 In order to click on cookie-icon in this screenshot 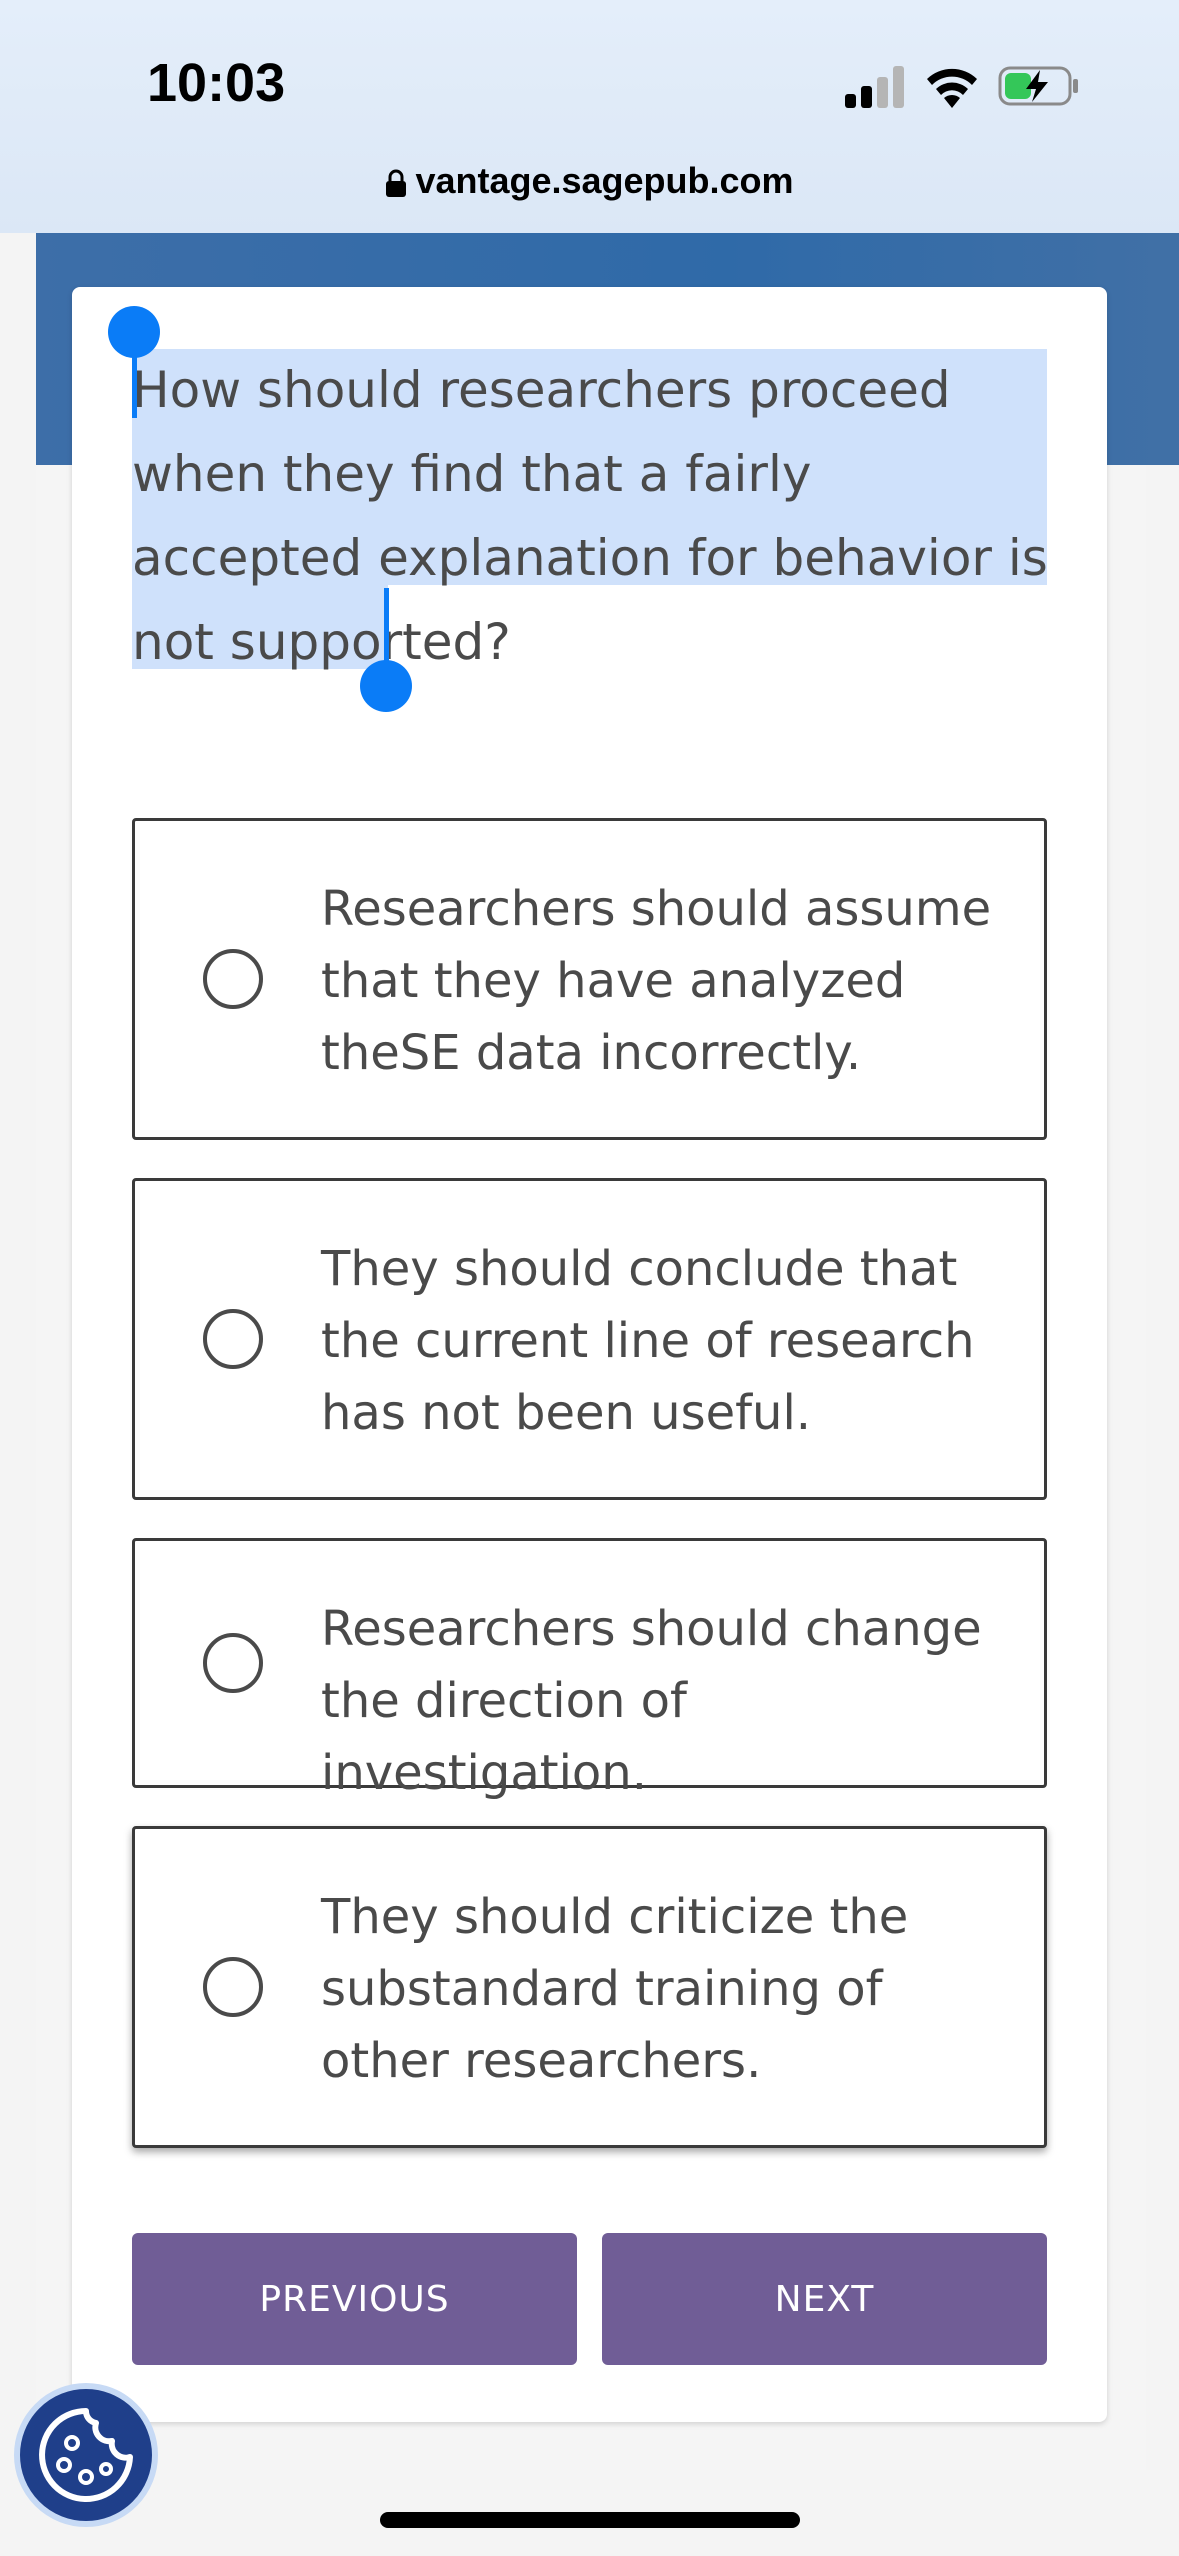, I will do `click(86, 2455)`.